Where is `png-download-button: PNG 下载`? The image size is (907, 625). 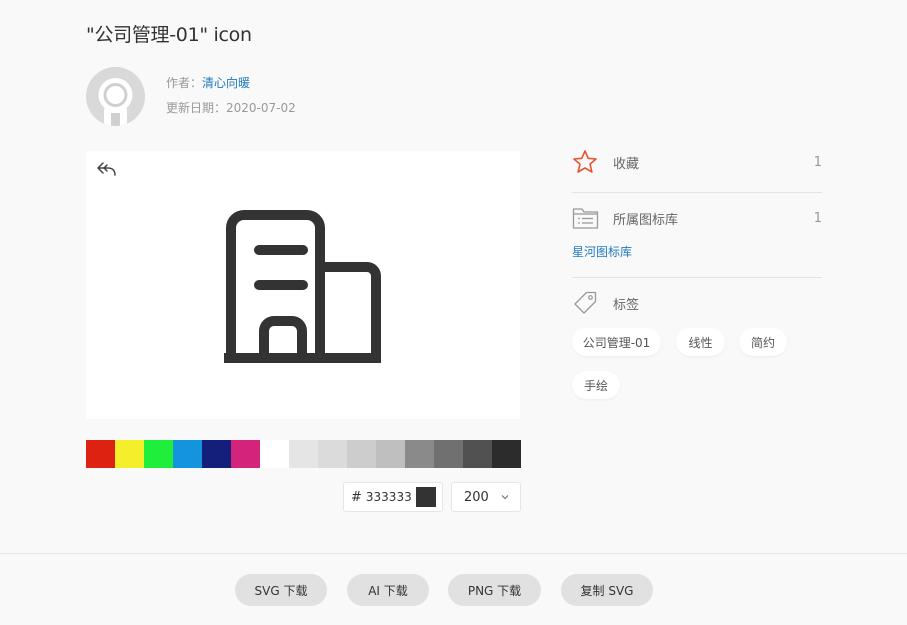 png-download-button: PNG 下载 is located at coordinates (494, 590).